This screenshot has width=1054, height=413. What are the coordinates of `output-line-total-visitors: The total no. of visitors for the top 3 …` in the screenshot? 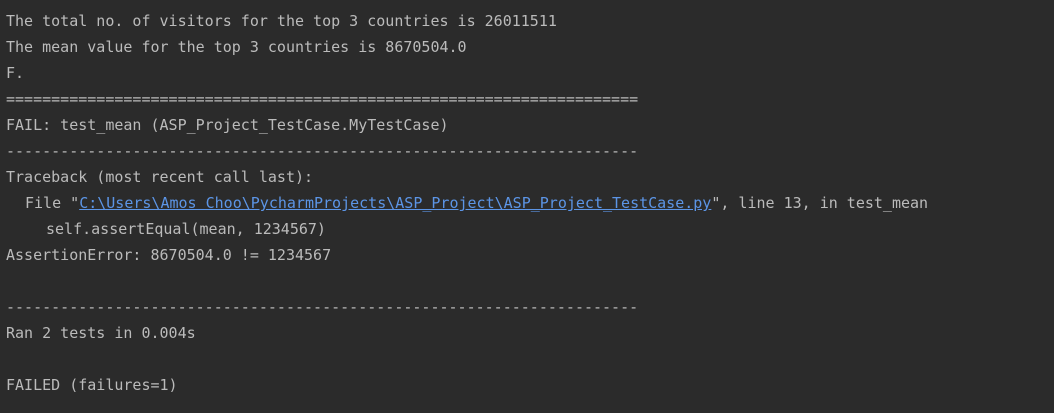 It's located at (281, 21).